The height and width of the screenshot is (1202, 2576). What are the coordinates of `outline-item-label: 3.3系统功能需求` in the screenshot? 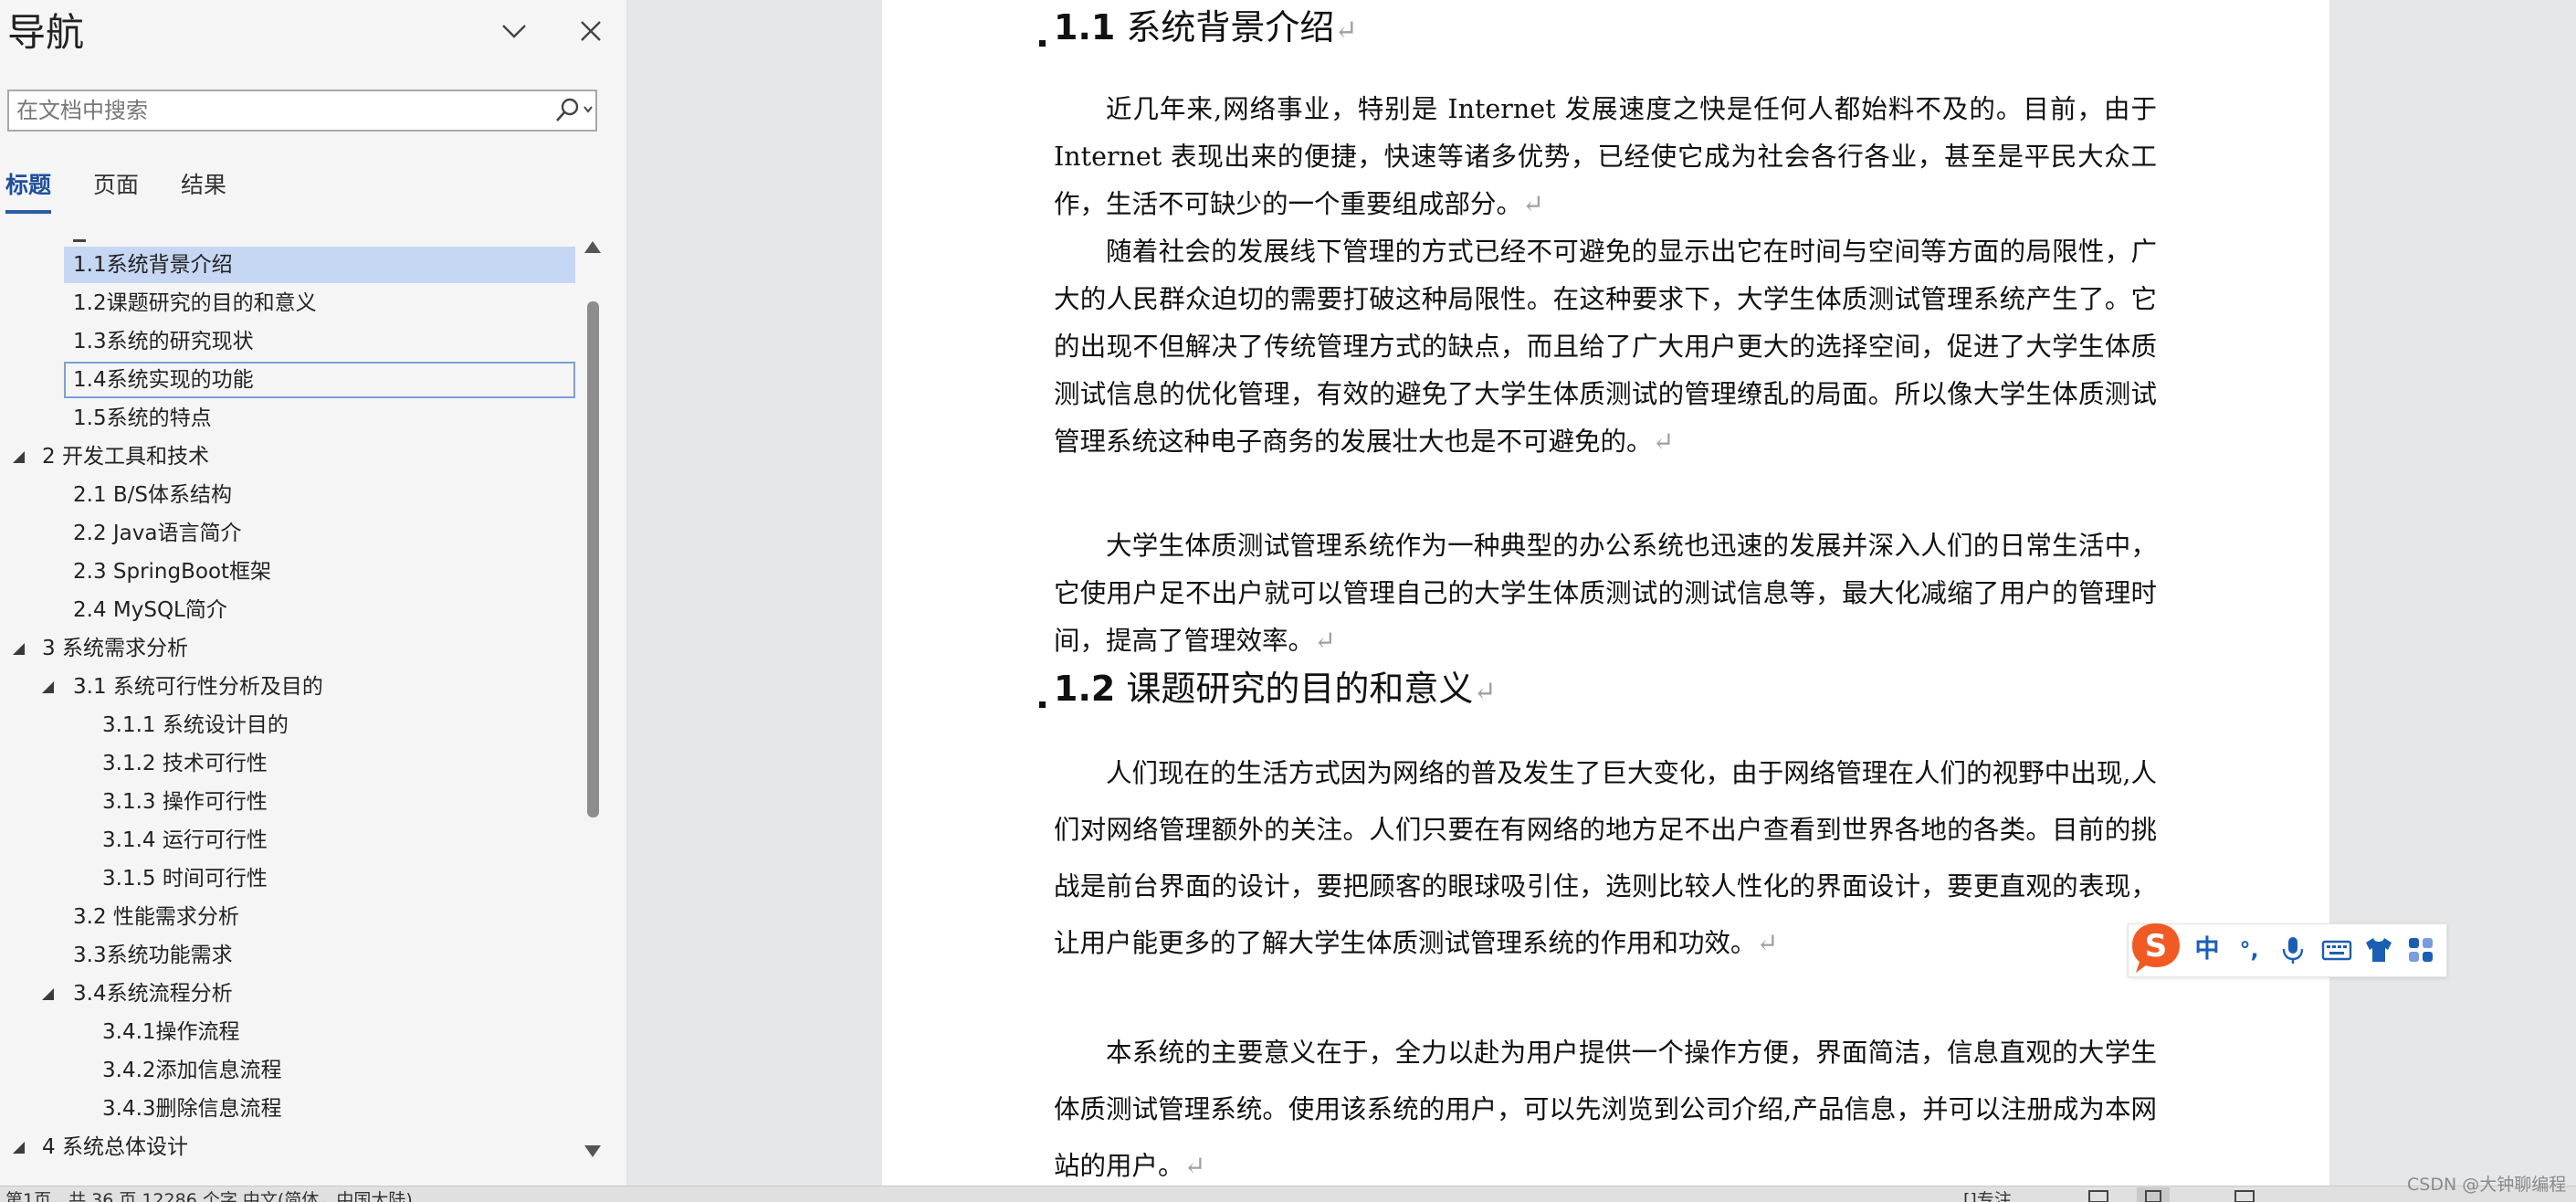 It's located at (153, 955).